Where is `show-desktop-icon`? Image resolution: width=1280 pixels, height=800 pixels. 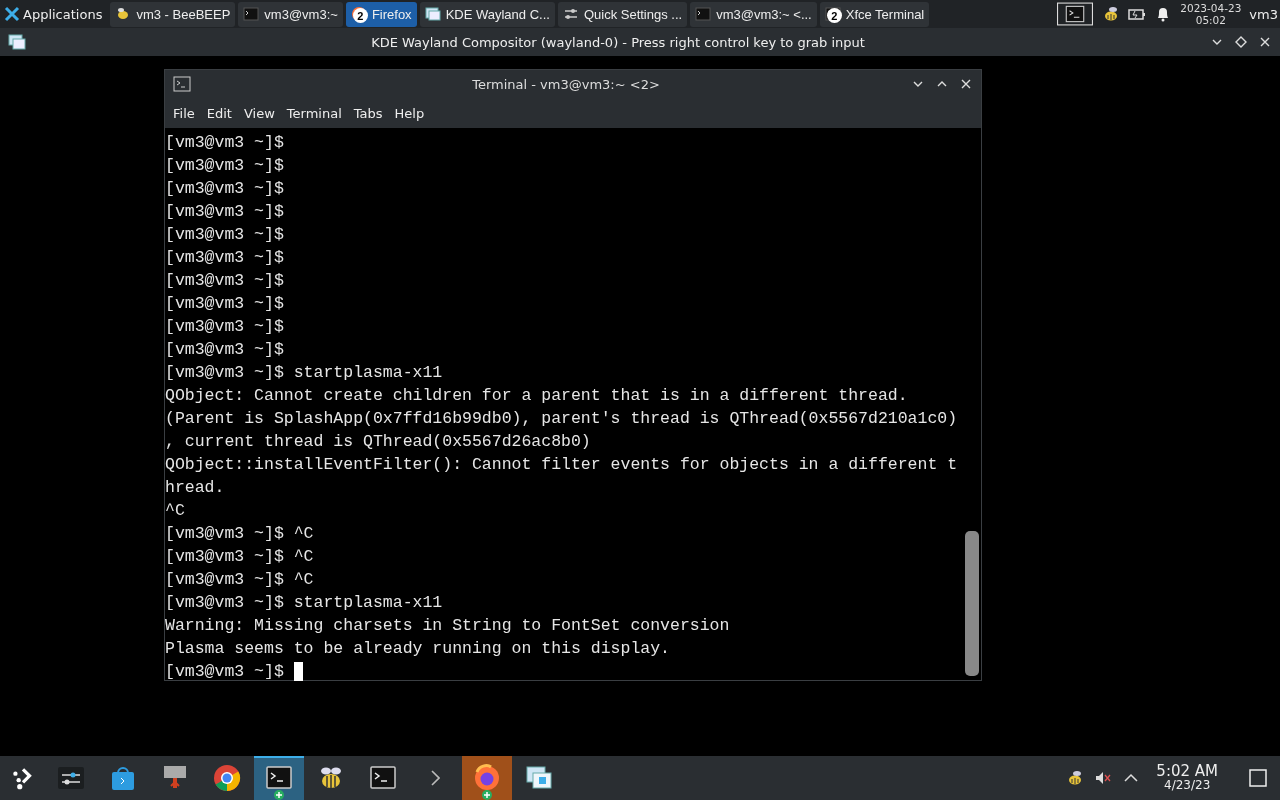
show-desktop-icon is located at coordinates (1258, 778).